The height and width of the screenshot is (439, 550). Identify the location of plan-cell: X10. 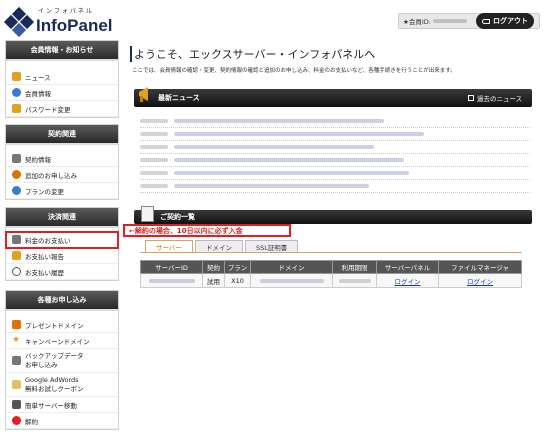
(237, 280).